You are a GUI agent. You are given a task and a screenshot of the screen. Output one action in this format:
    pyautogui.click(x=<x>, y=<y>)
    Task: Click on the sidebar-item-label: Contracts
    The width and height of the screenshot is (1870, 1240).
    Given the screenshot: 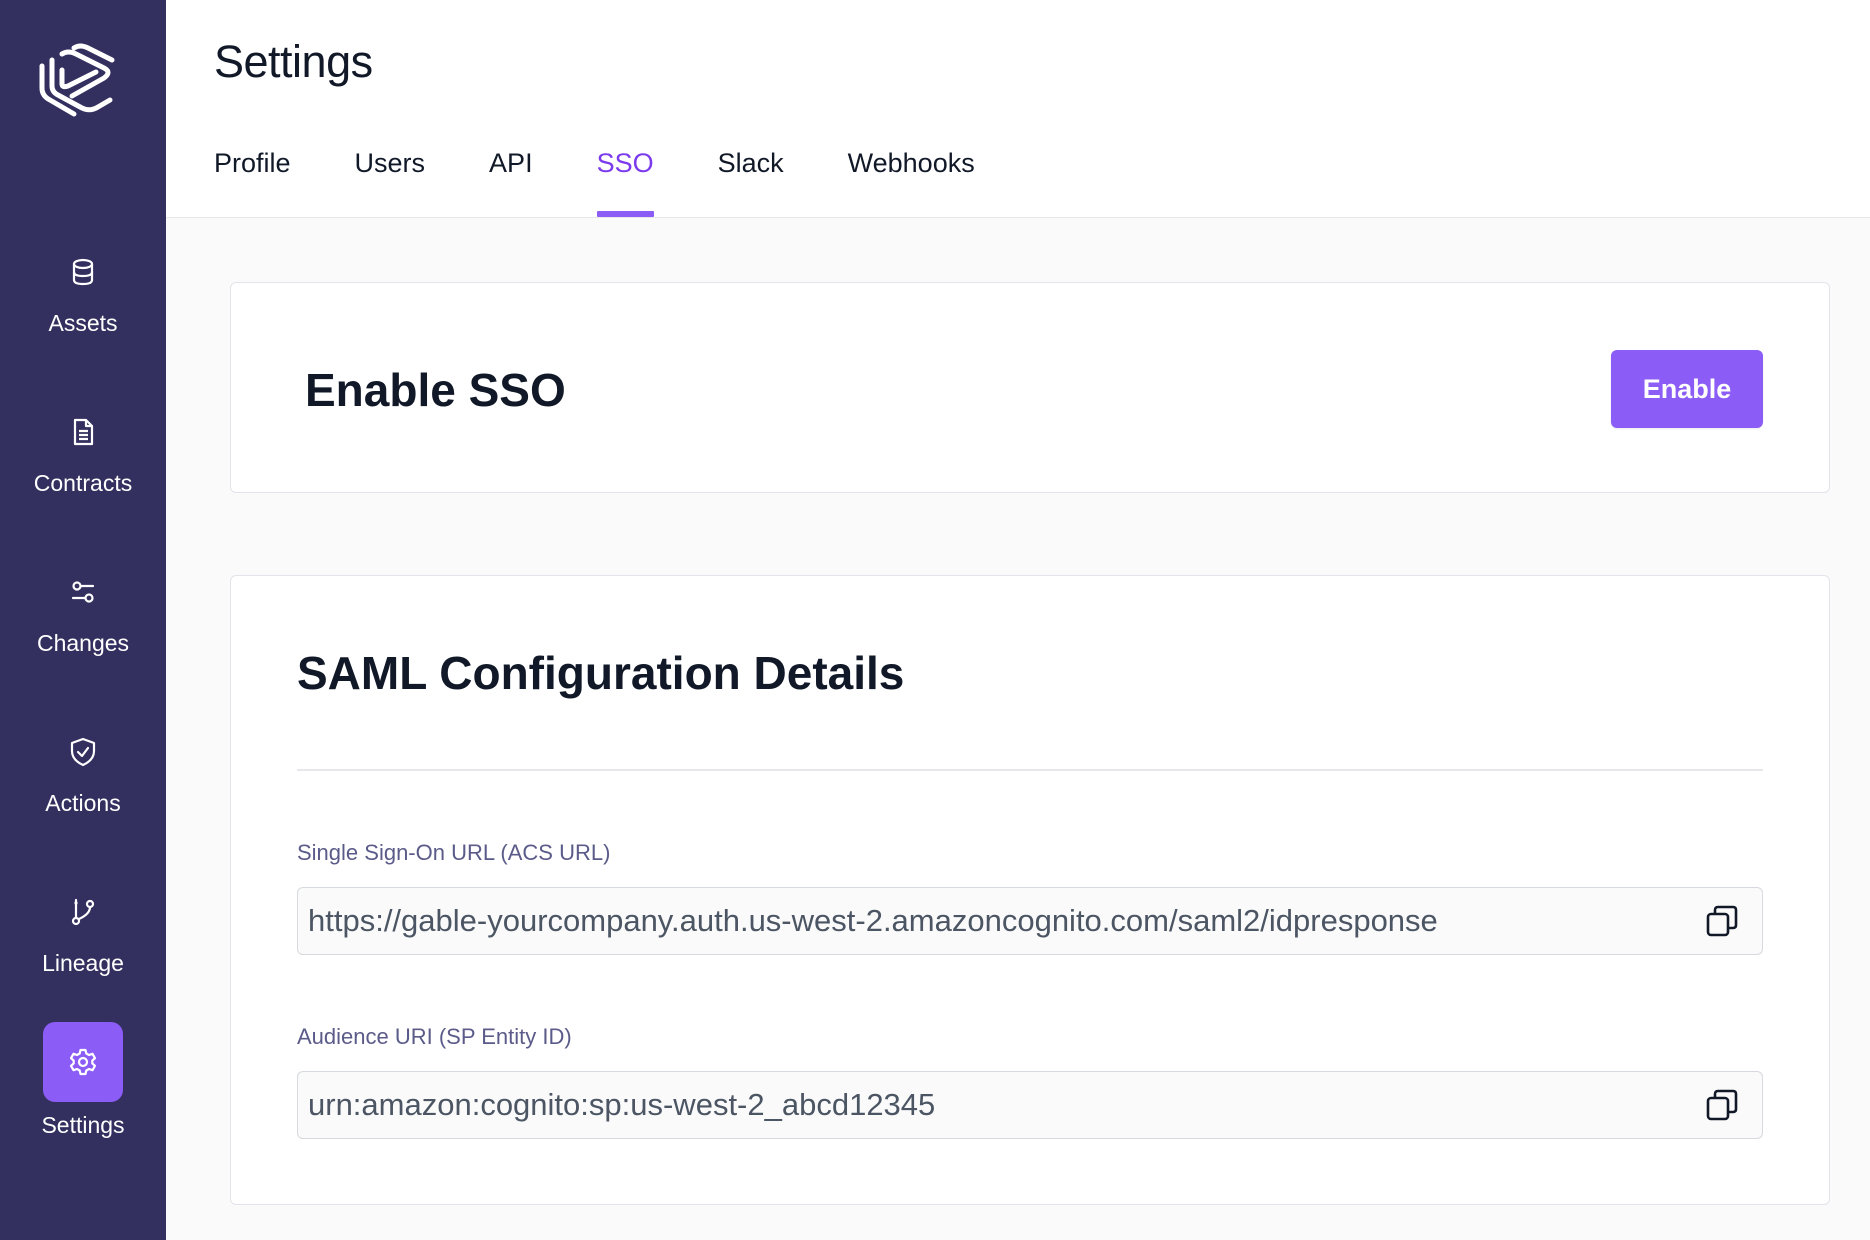 What is the action you would take?
    pyautogui.click(x=83, y=483)
    